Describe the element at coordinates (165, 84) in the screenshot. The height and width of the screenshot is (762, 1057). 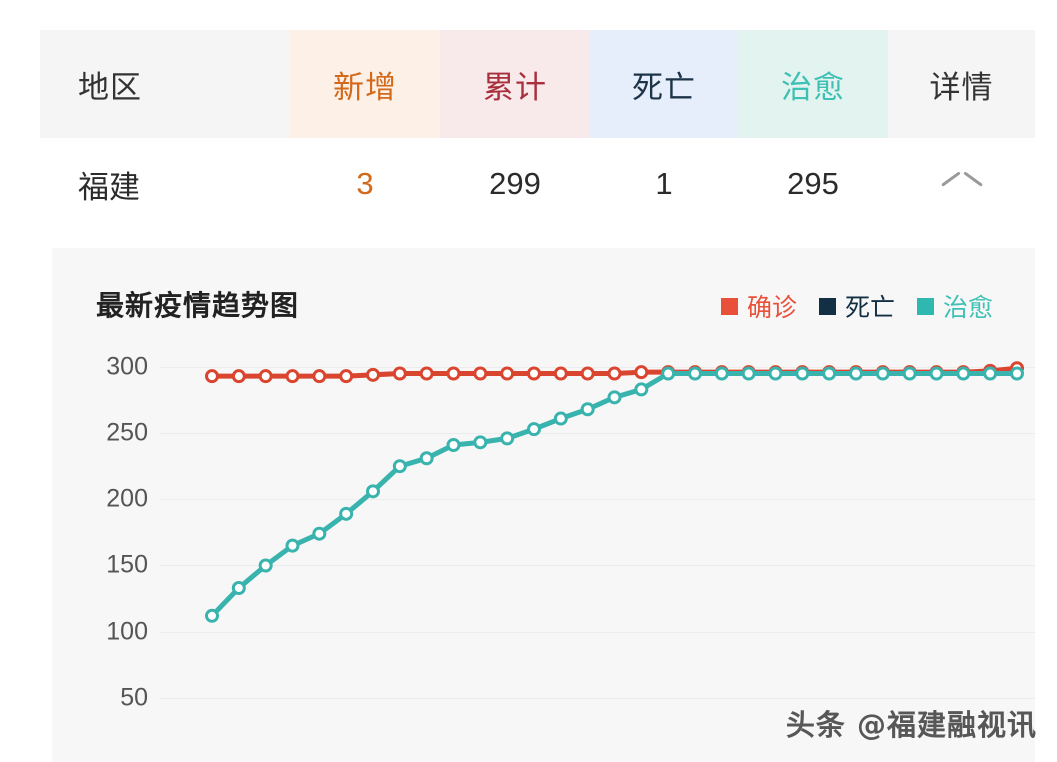
I see `column-header-region: 地区` at that location.